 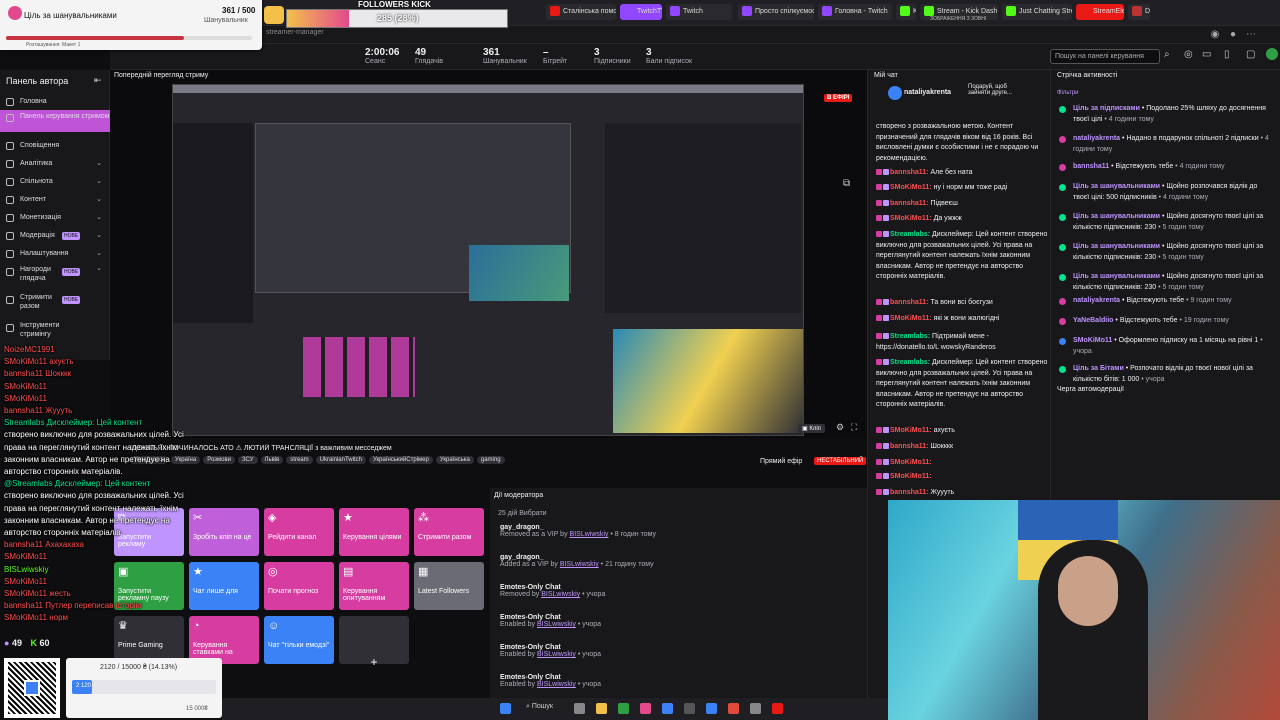 I want to click on settings-icon: ⚙, so click(x=840, y=427).